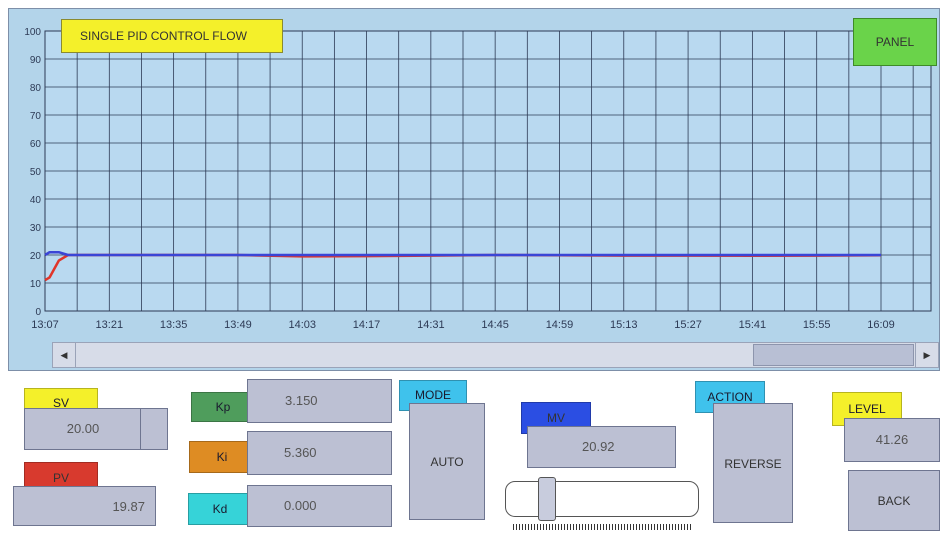 This screenshot has height=533, width=943. I want to click on mv-slider, so click(602, 499).